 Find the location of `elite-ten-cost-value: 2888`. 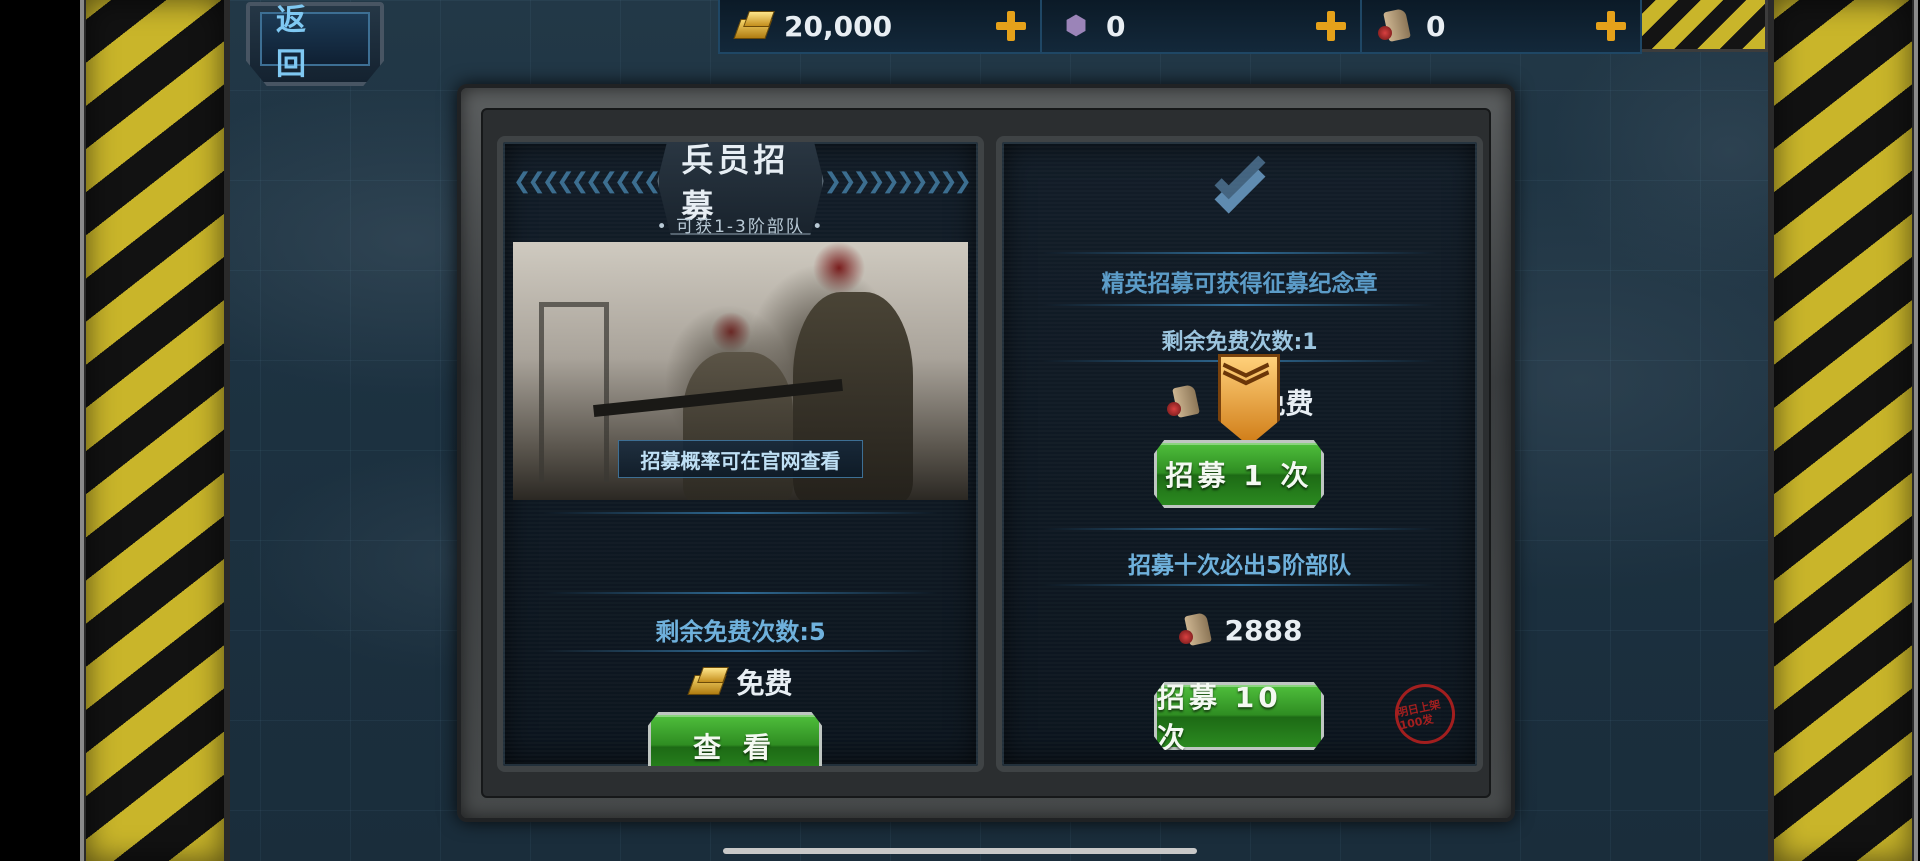

elite-ten-cost-value: 2888 is located at coordinates (1263, 630).